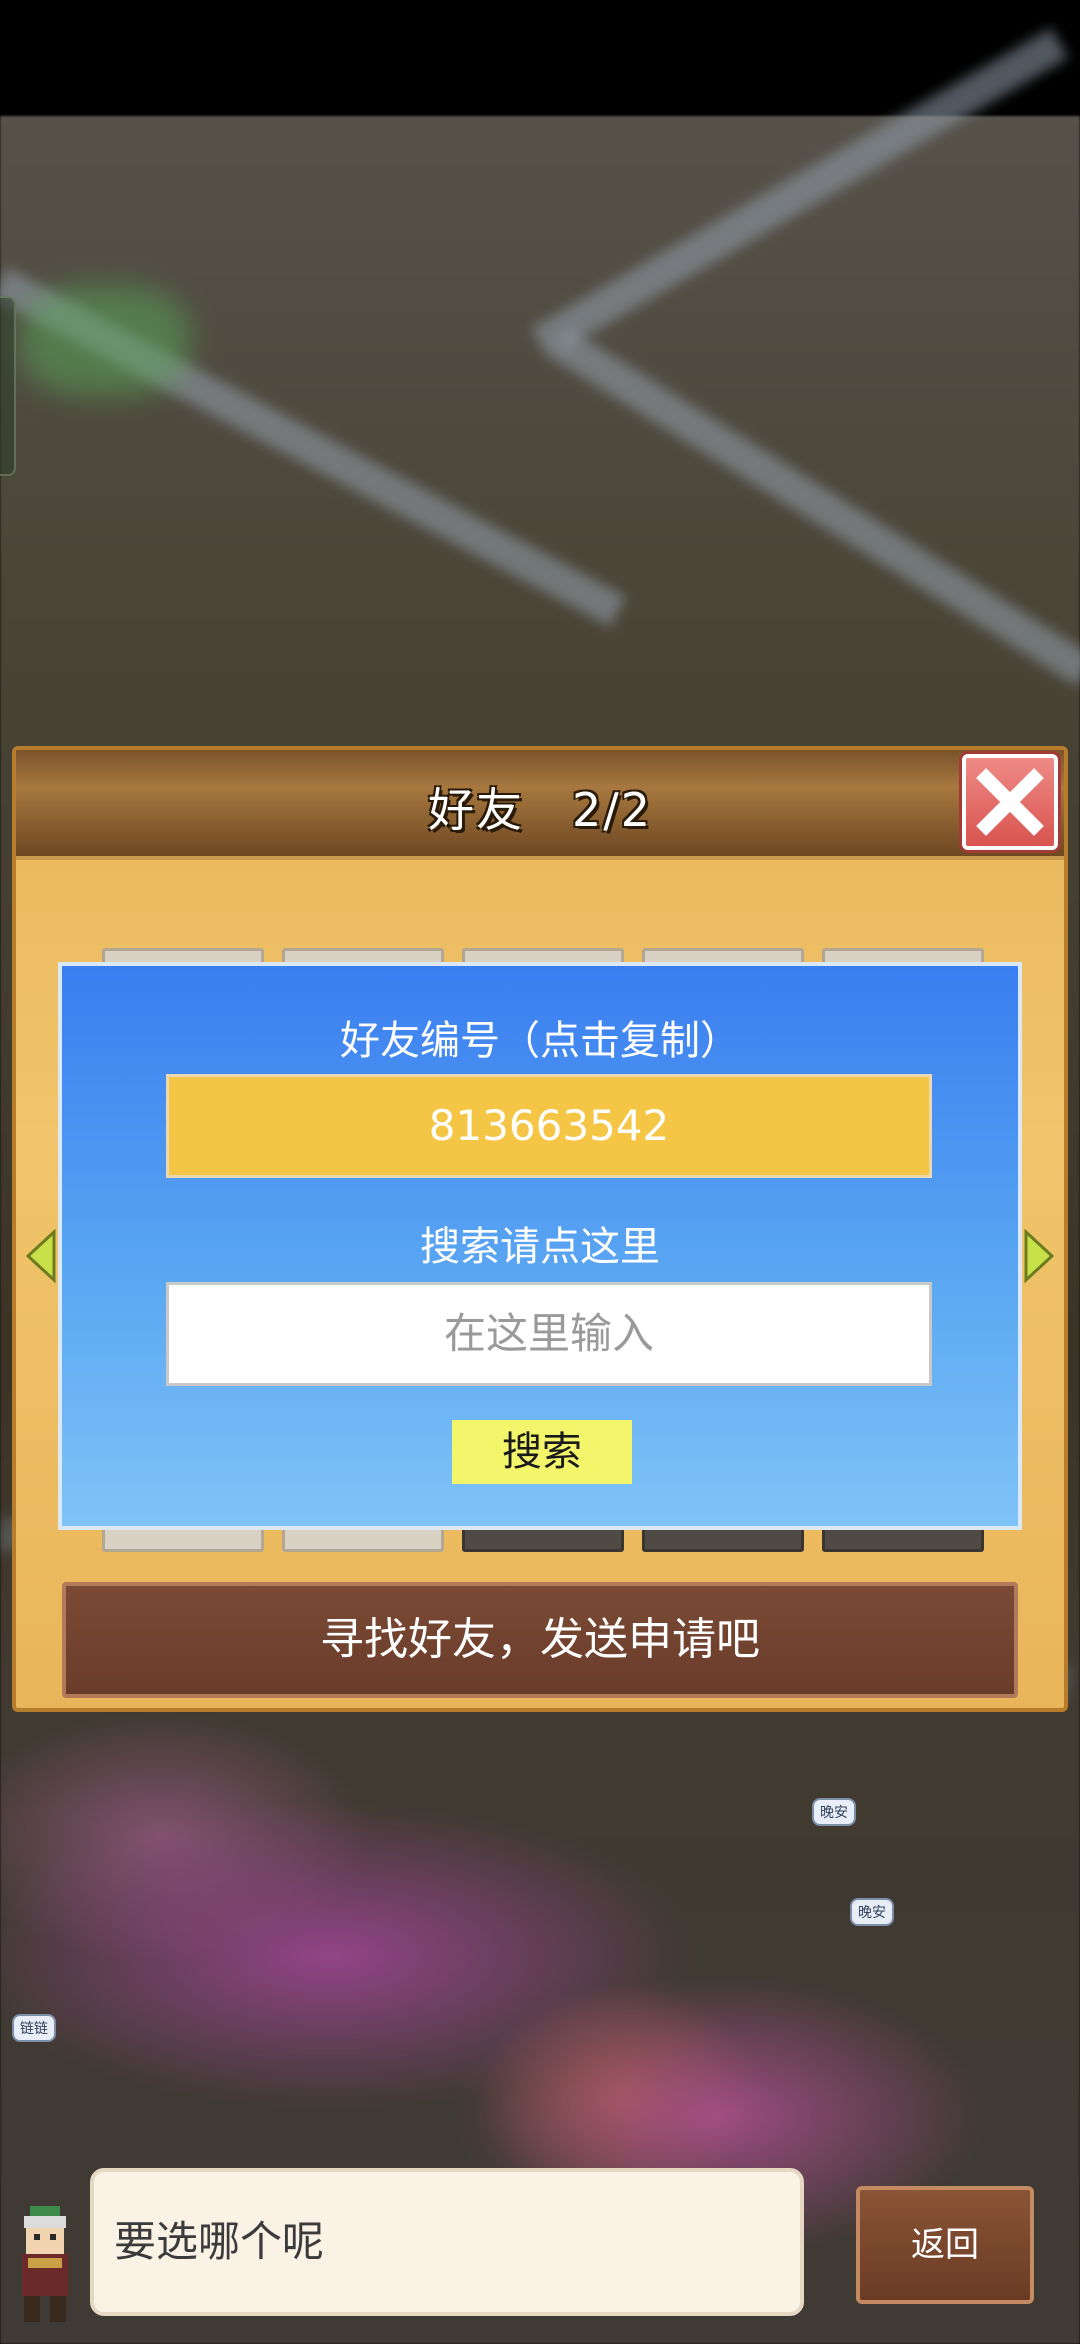  I want to click on find-friends-button: 寻找好友，发送申请吧, so click(540, 1640).